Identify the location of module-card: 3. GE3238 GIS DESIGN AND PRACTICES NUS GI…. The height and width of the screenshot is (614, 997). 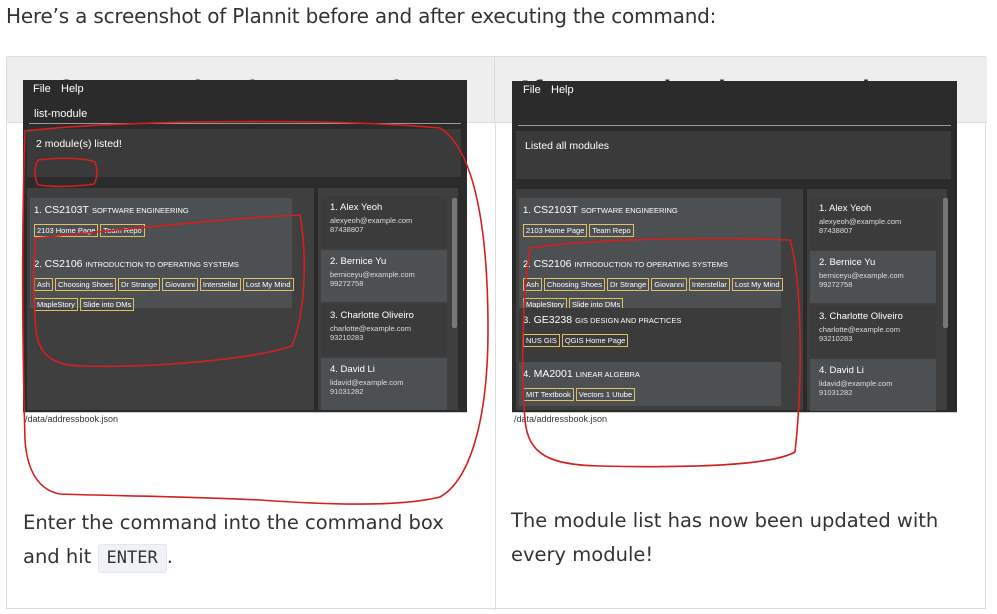
(650, 335).